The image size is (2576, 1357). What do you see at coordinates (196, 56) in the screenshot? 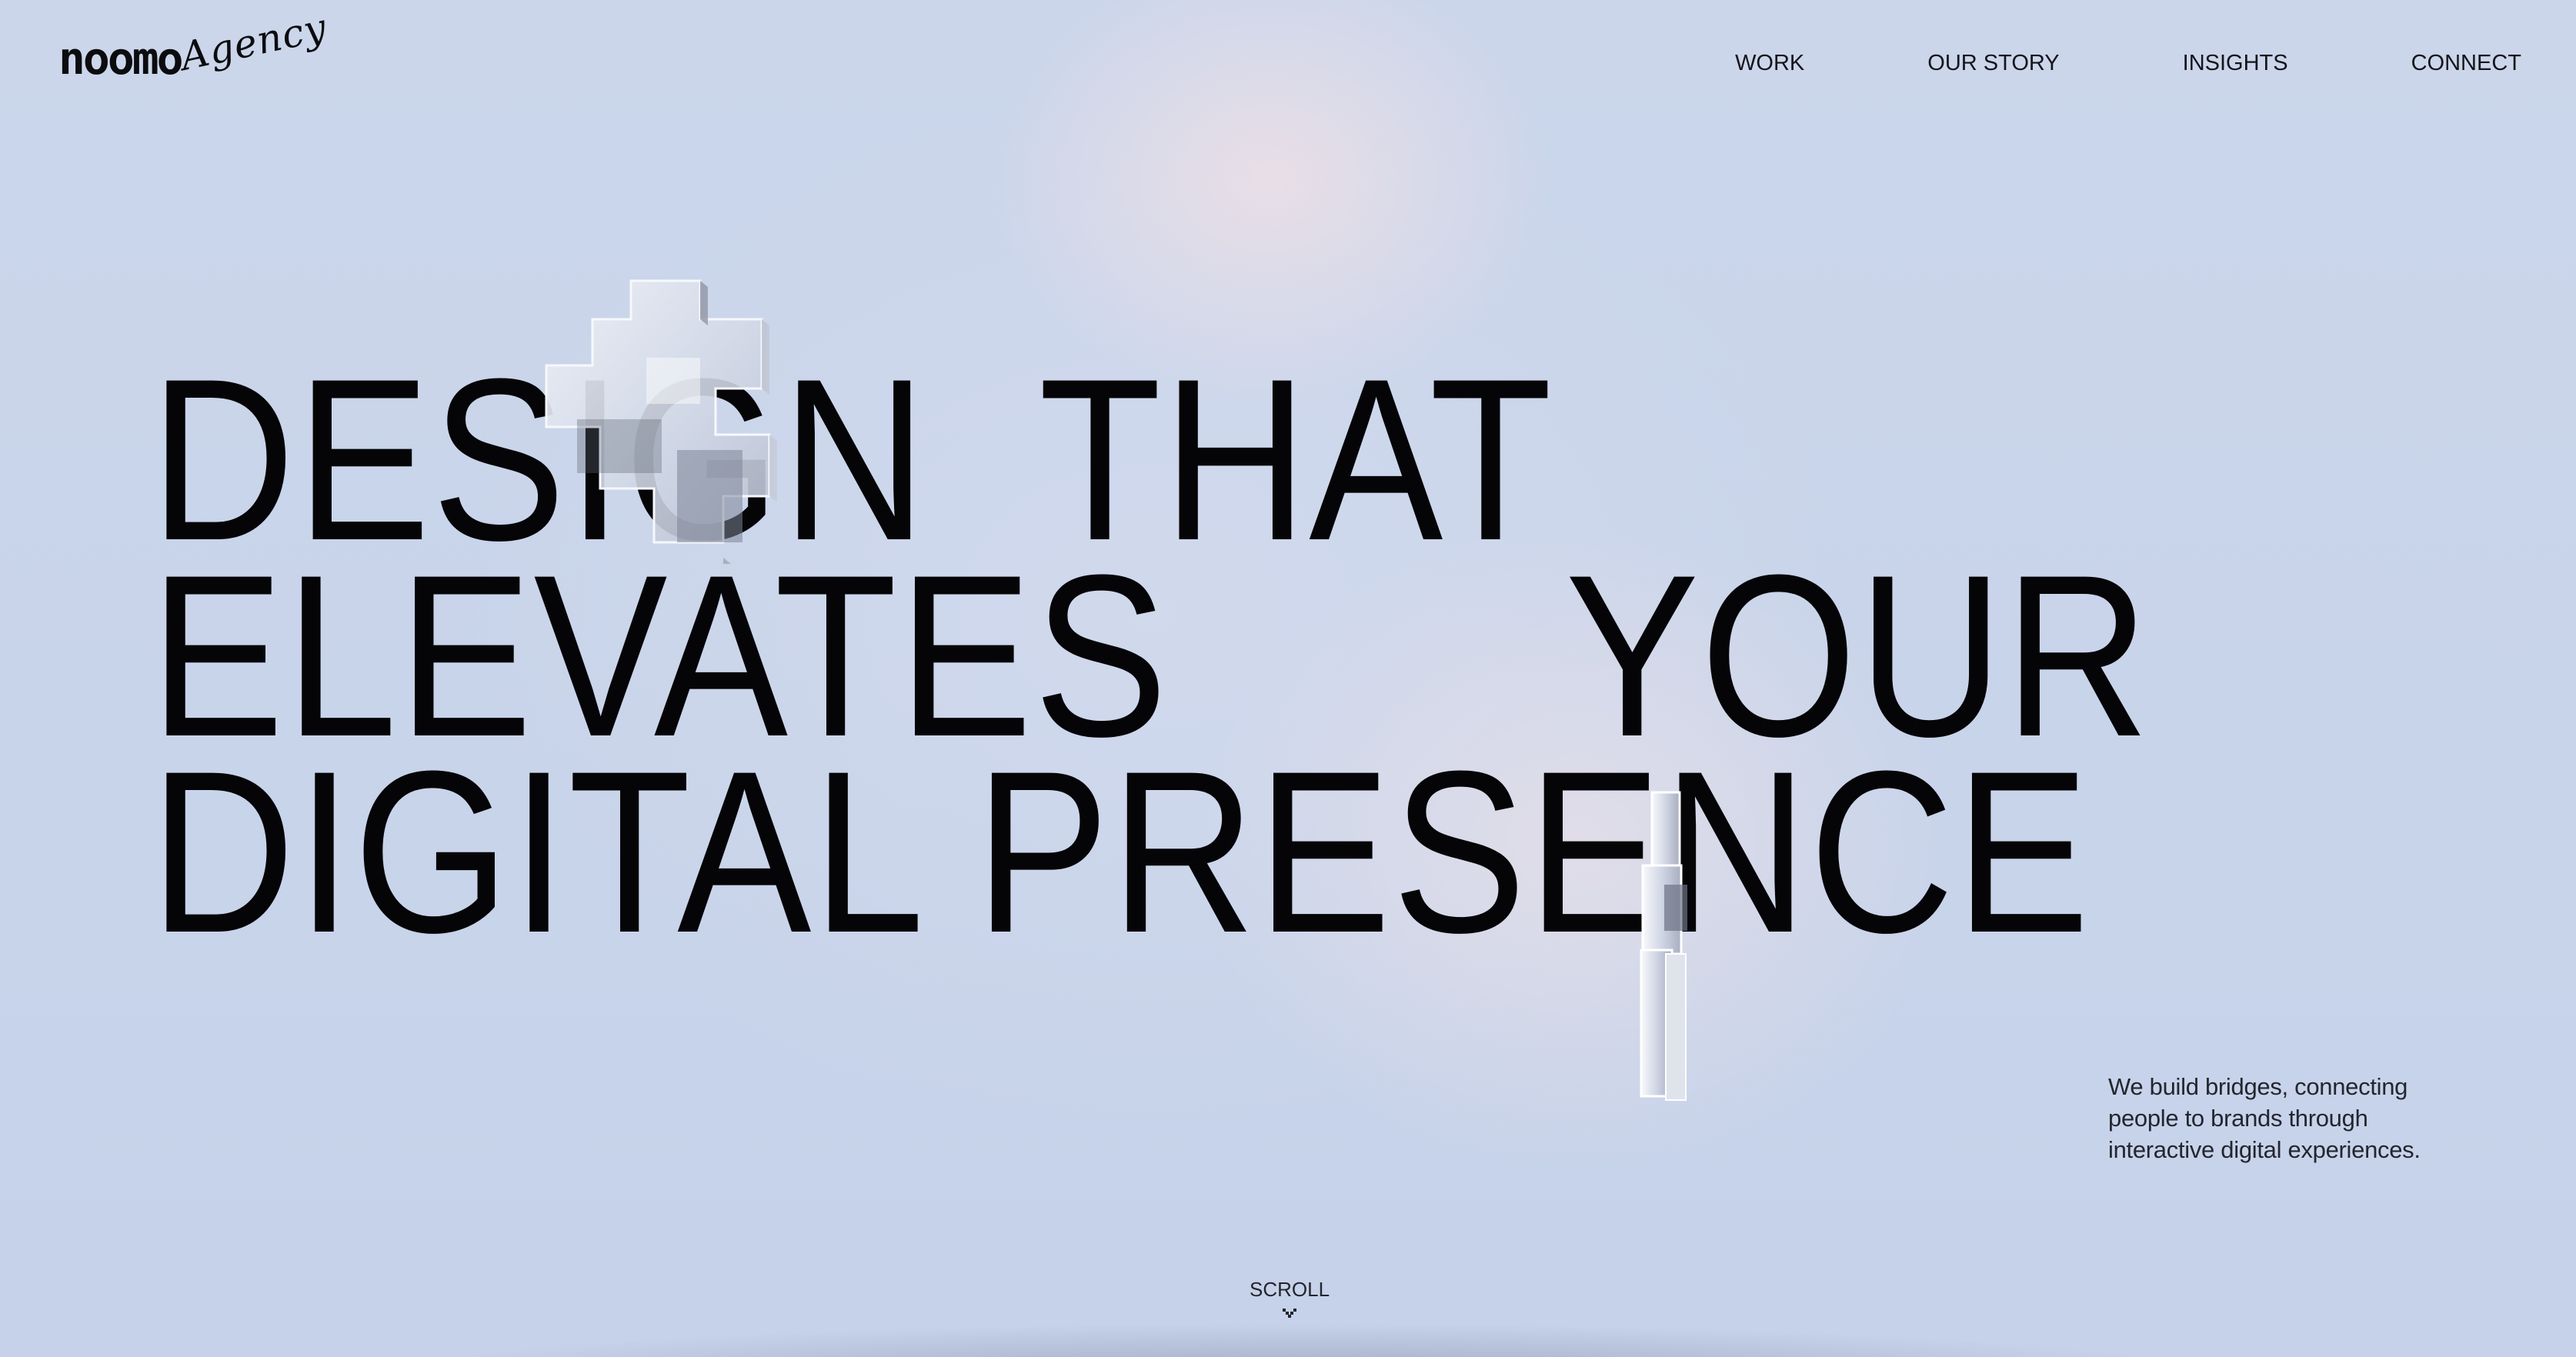
I see `logo-link: noomo Agency` at bounding box center [196, 56].